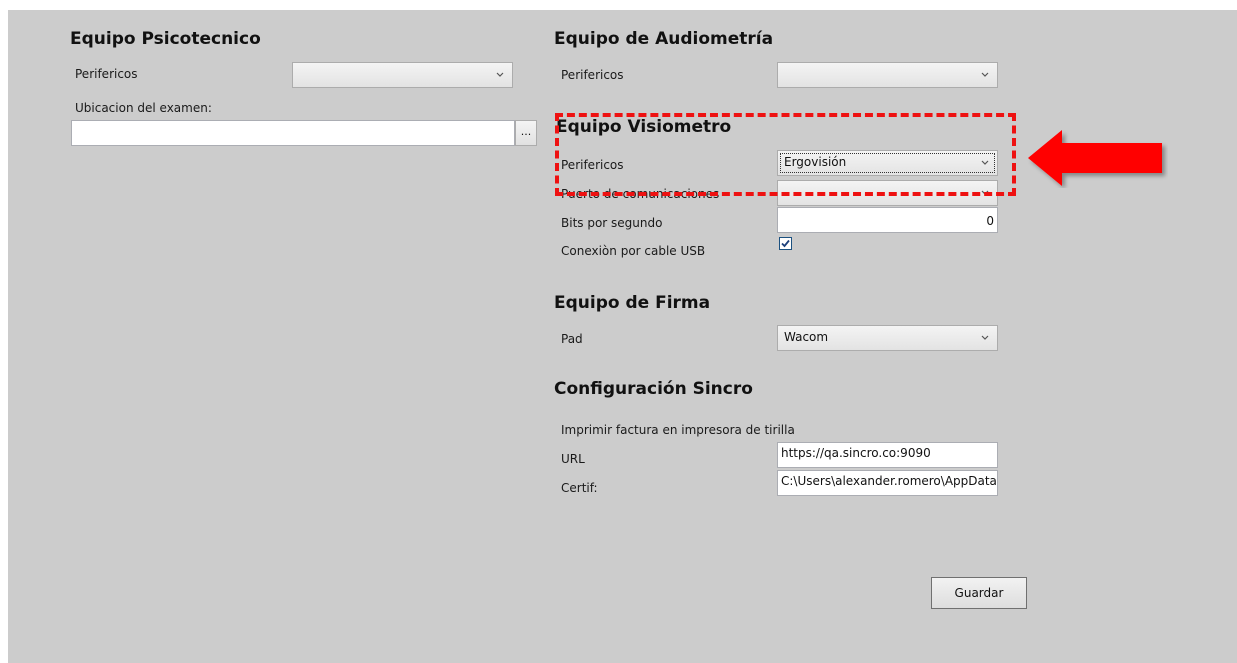  What do you see at coordinates (592, 75) in the screenshot?
I see `audiometria-perifericos-label: Perifericos` at bounding box center [592, 75].